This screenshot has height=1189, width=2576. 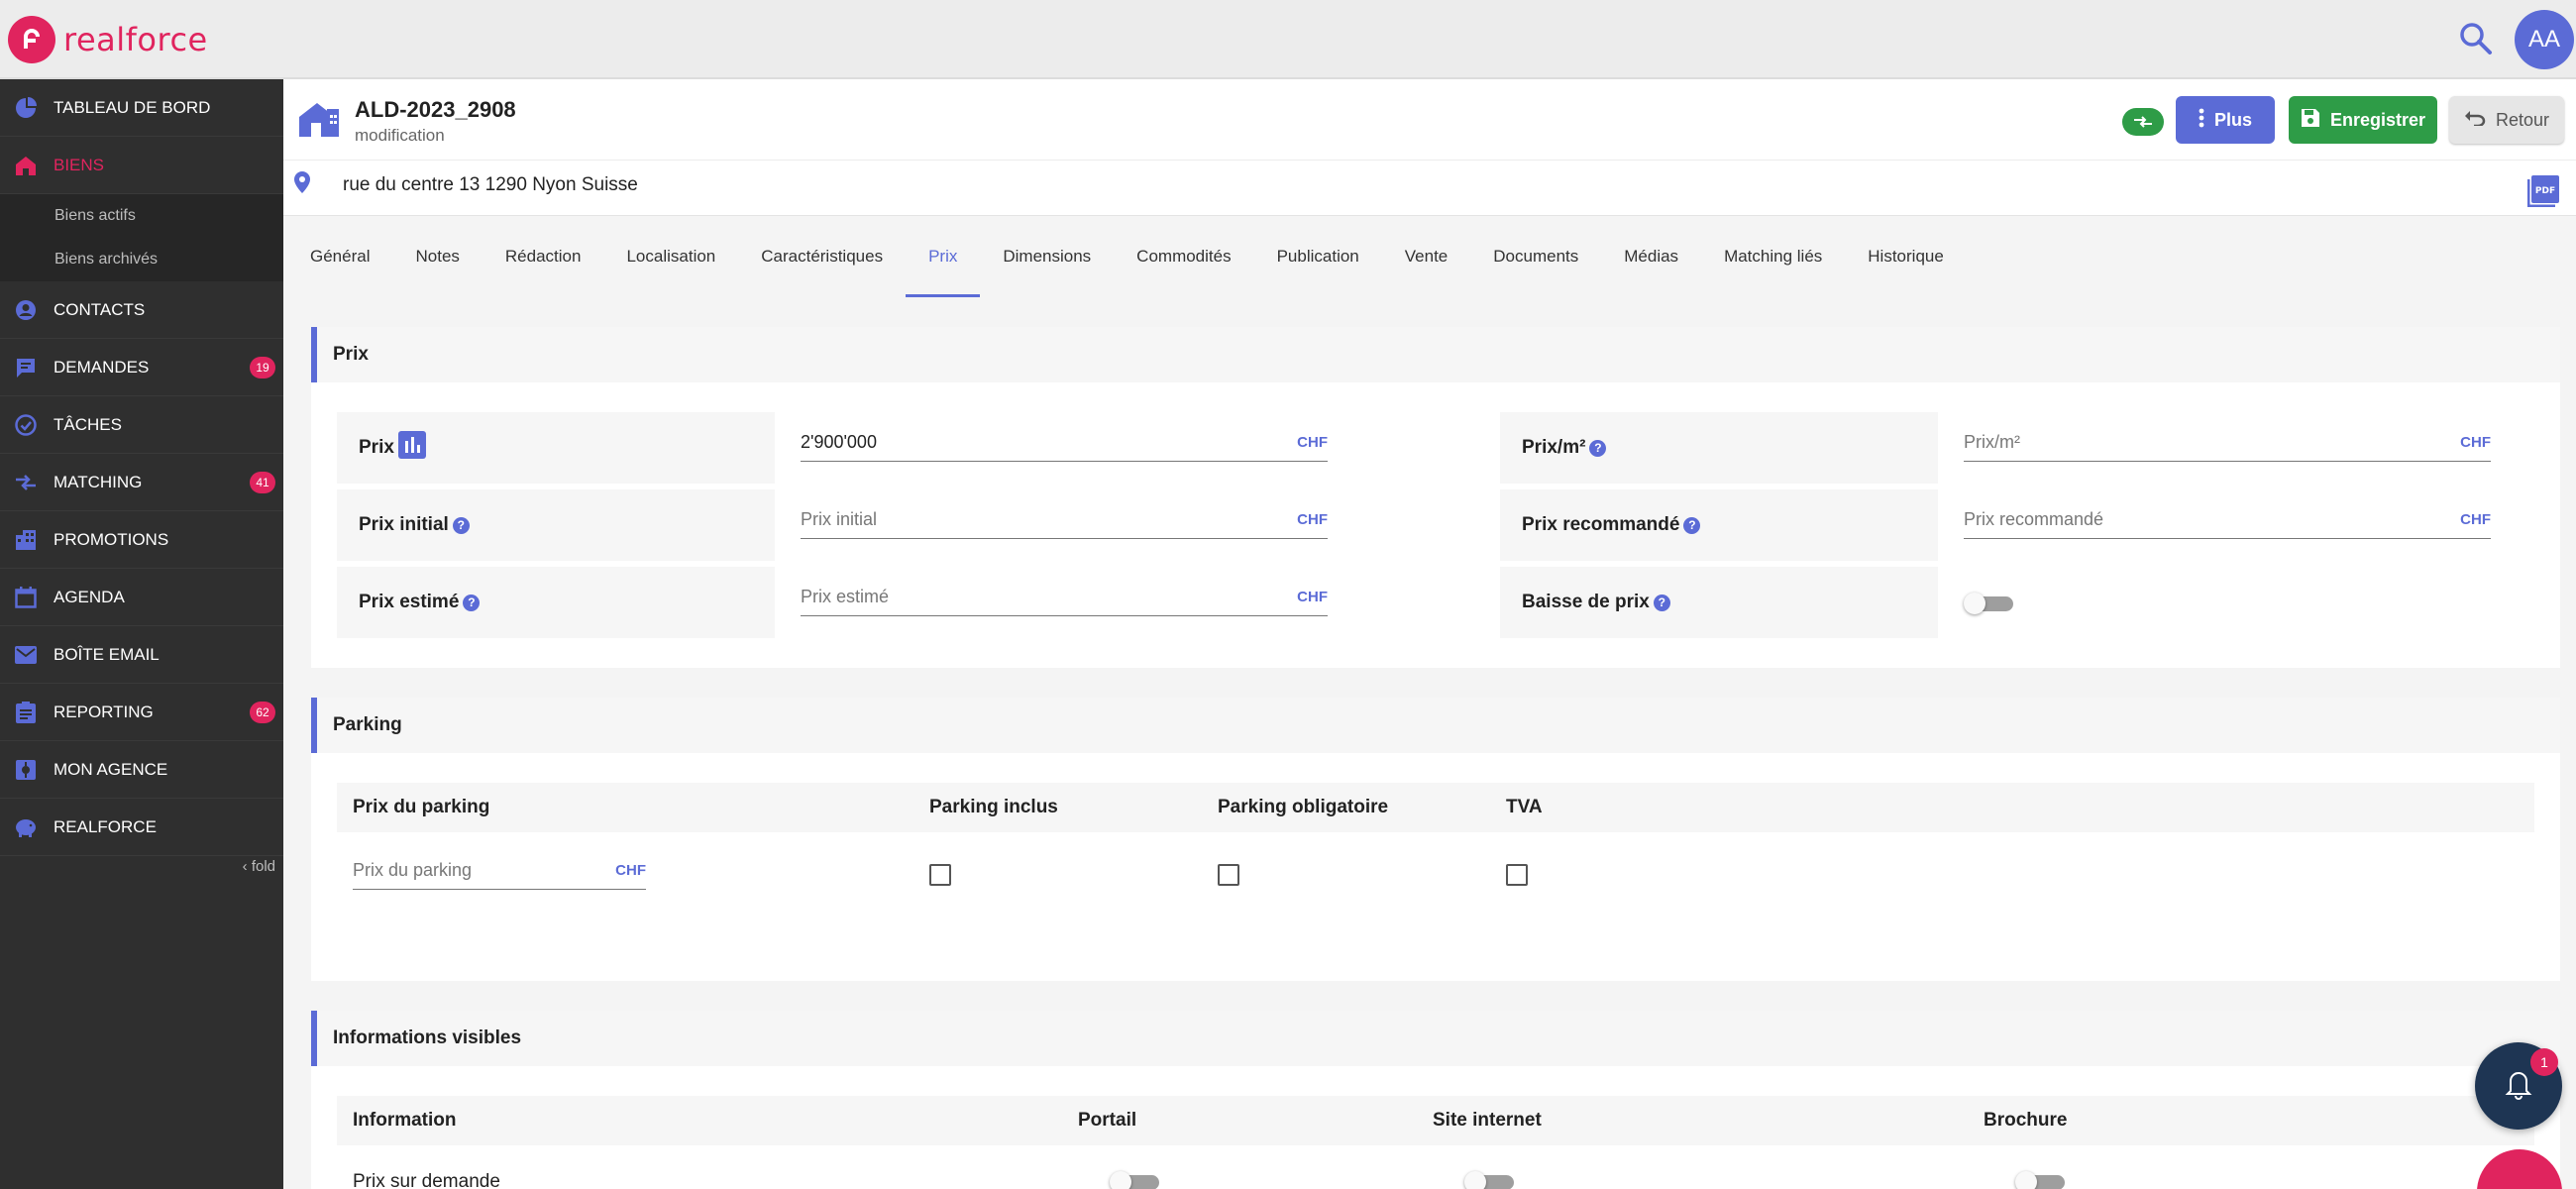 What do you see at coordinates (135, 39) in the screenshot?
I see `logo-text: realforce` at bounding box center [135, 39].